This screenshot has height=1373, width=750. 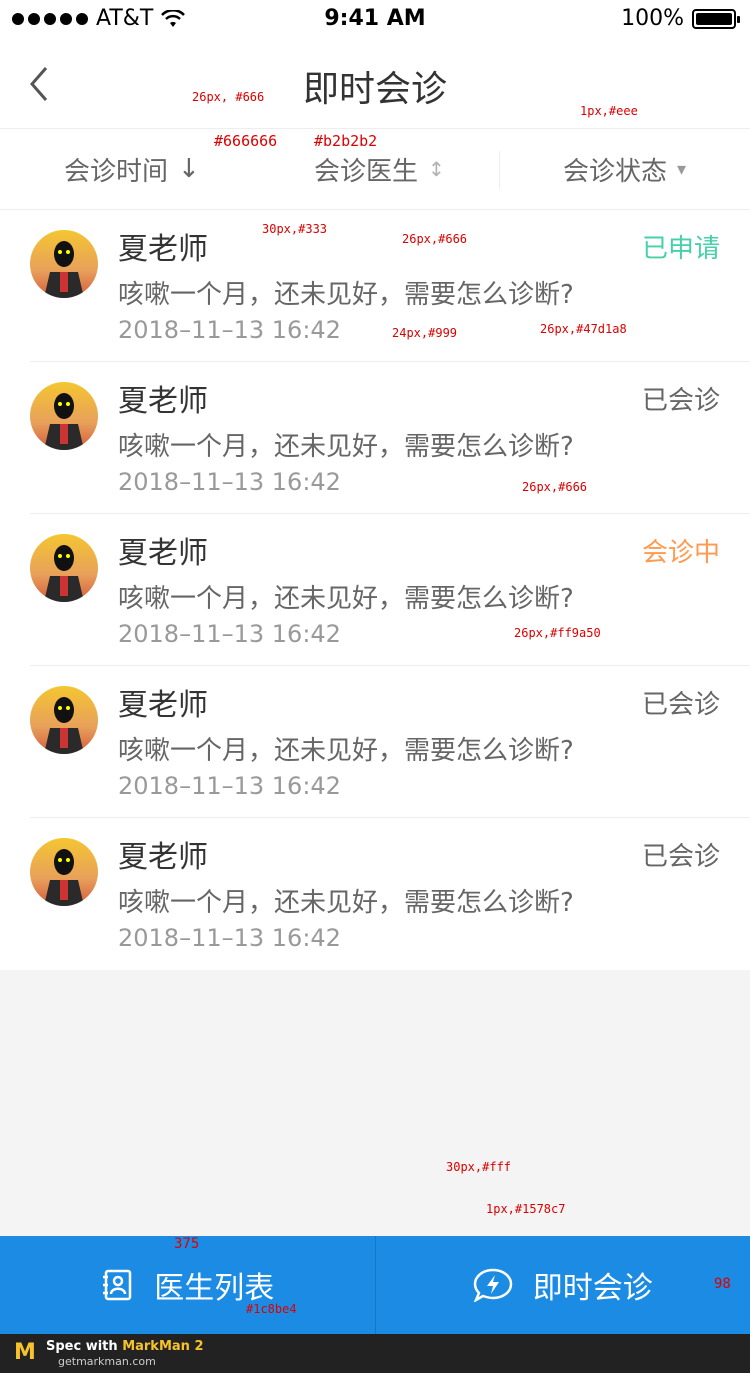 I want to click on bottom-tab-bar: 医生列表 即时会诊, so click(x=375, y=1285).